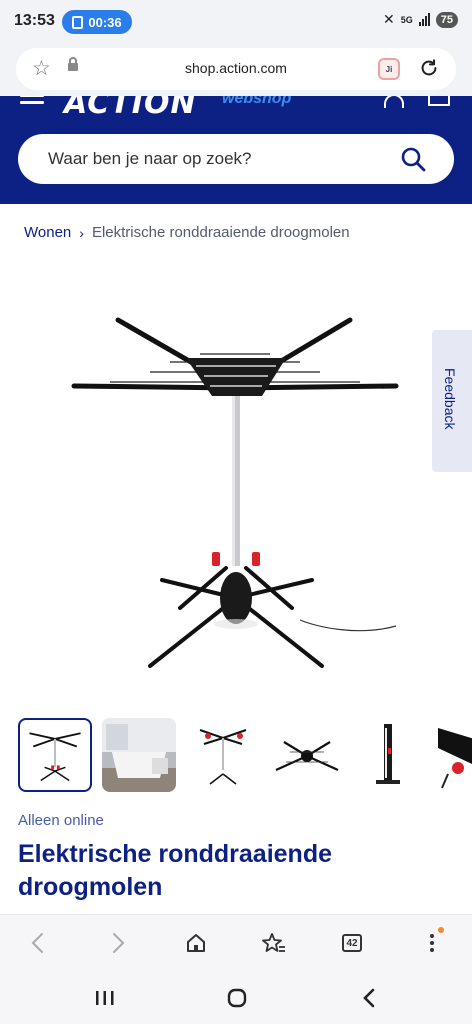 This screenshot has height=1024, width=472. Describe the element at coordinates (441, 930) in the screenshot. I see `notification-dot` at that location.